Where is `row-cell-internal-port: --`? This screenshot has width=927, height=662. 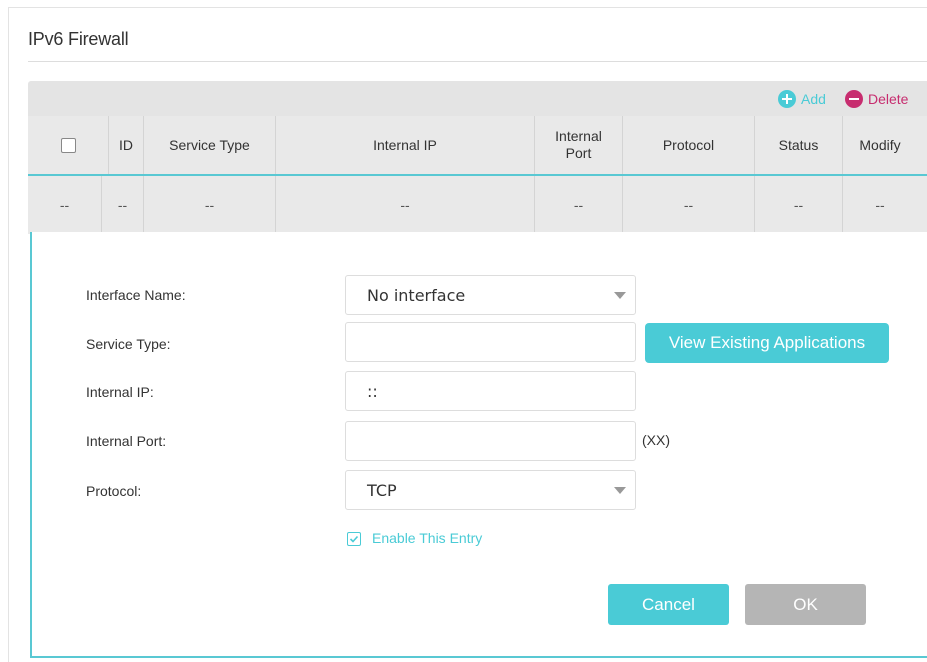
row-cell-internal-port: -- is located at coordinates (578, 204).